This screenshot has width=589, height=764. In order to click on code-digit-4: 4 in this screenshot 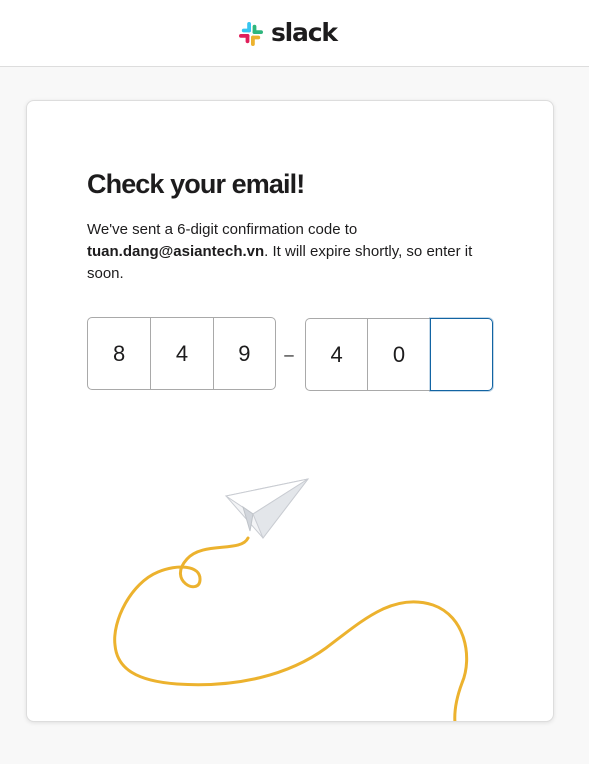, I will do `click(336, 354)`.